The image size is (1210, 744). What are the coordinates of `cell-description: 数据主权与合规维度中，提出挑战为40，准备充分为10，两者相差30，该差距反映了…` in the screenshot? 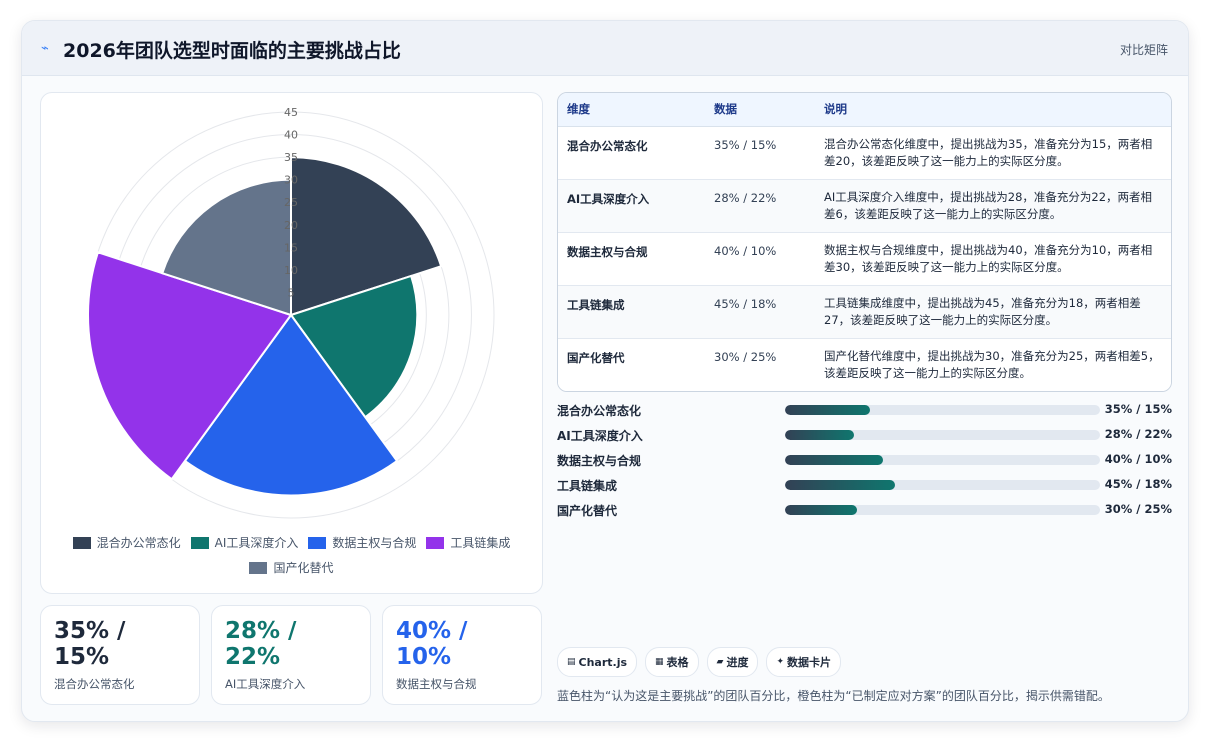 It's located at (993, 259).